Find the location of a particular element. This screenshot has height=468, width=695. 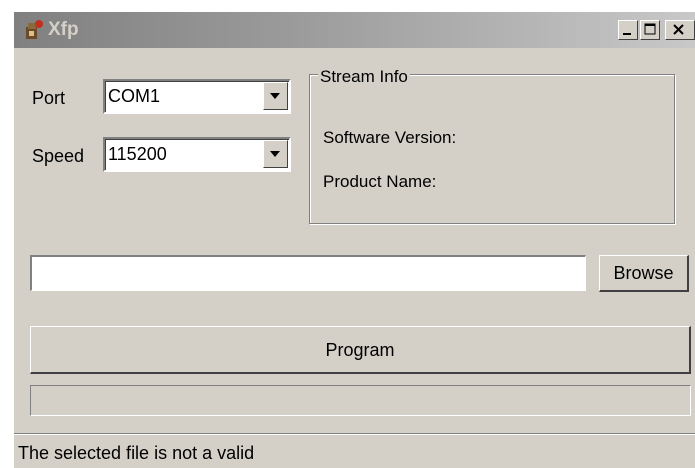

port-dropdown-button is located at coordinates (275, 96).